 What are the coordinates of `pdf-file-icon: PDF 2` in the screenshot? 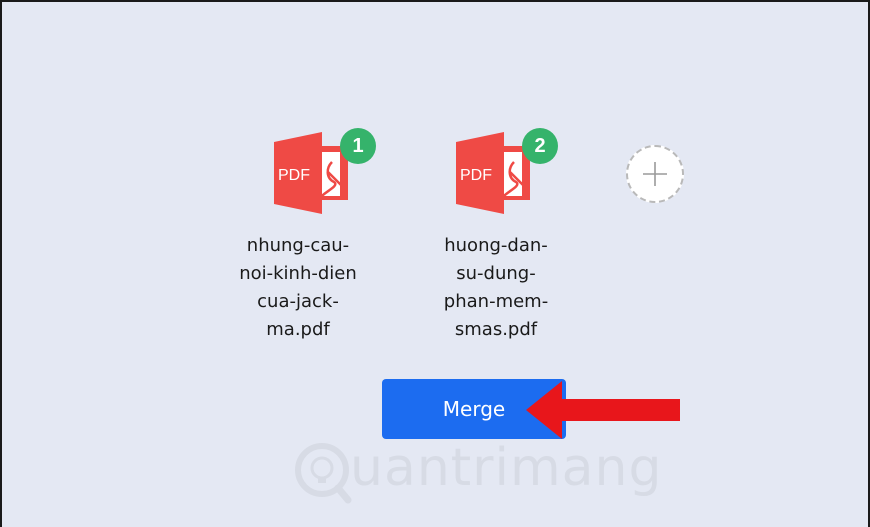 It's located at (507, 175).